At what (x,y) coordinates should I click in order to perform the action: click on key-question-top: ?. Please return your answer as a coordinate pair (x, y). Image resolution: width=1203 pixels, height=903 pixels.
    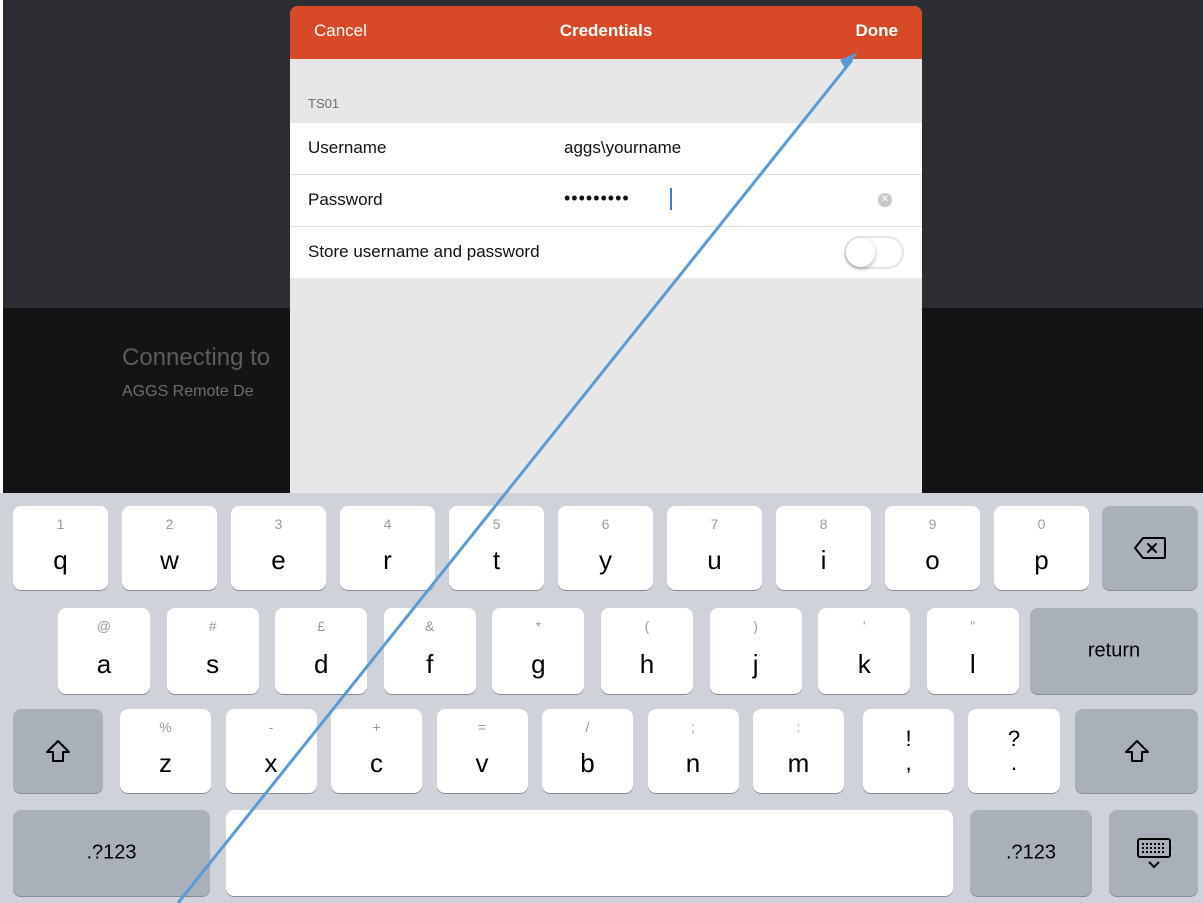
    Looking at the image, I should click on (1014, 738).